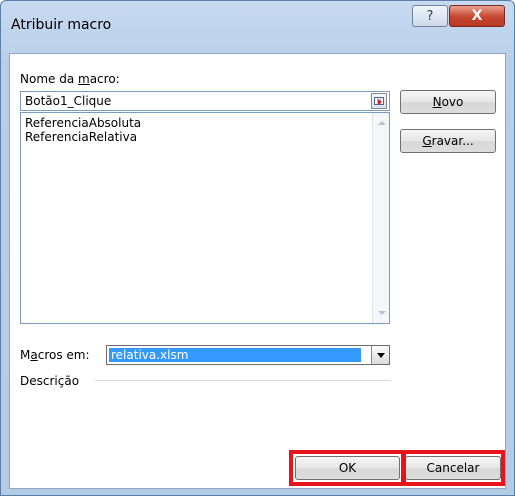 This screenshot has width=515, height=496. Describe the element at coordinates (61, 25) in the screenshot. I see `dialog-title: Atribuir macro` at that location.